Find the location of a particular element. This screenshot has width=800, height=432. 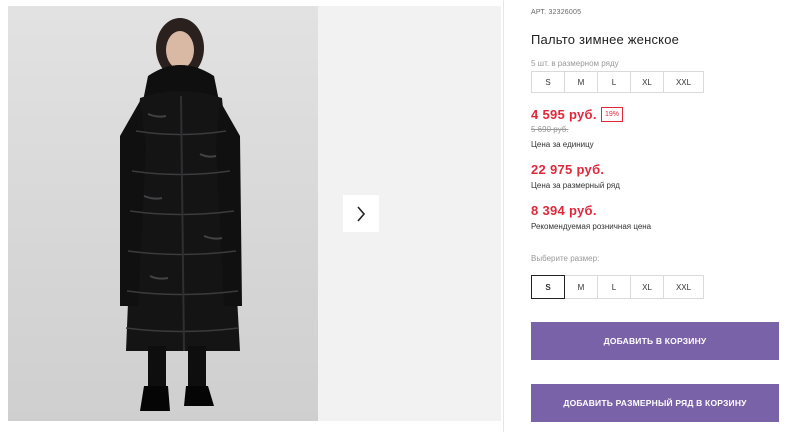

retail-price: 8 394 руб. is located at coordinates (564, 210).